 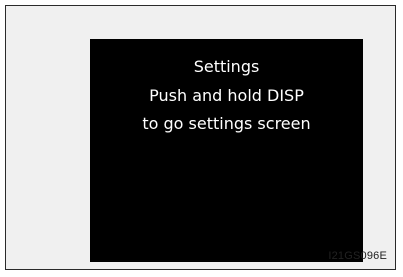 I want to click on instruction-line-1: Push and hold DISP, so click(x=226, y=95).